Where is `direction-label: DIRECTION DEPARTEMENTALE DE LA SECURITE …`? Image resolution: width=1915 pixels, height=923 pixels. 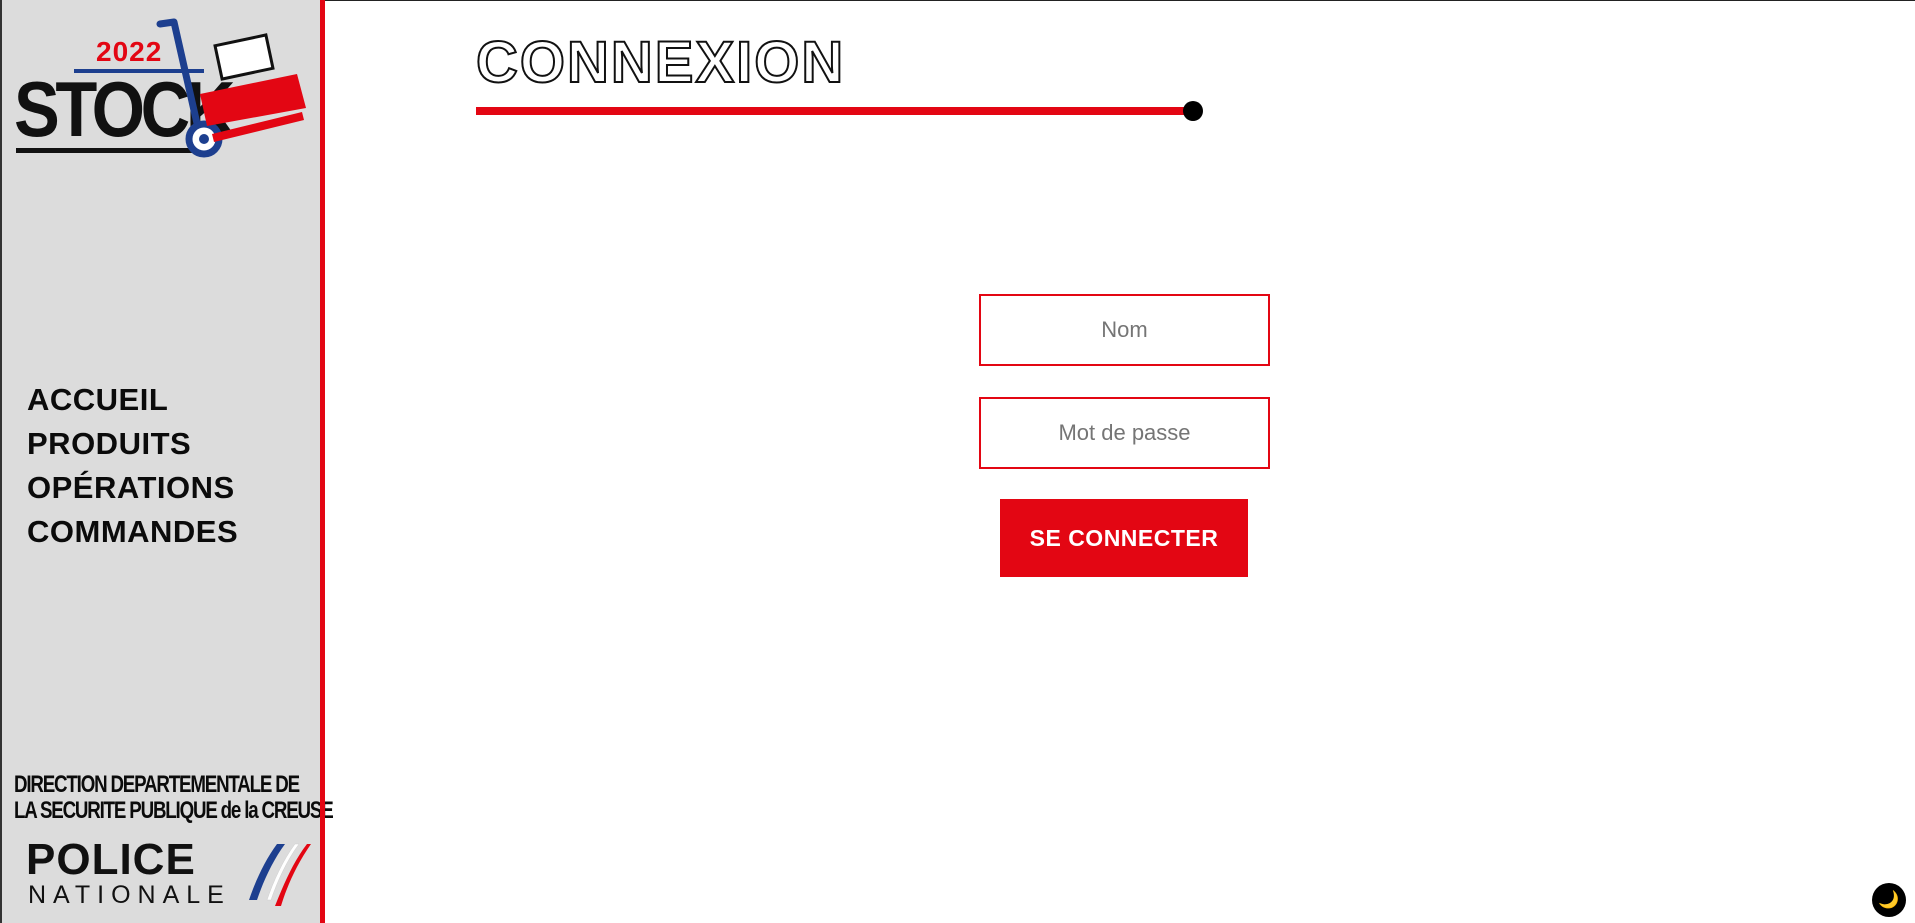 direction-label: DIRECTION DEPARTEMENTALE DE LA SECURITE … is located at coordinates (174, 797).